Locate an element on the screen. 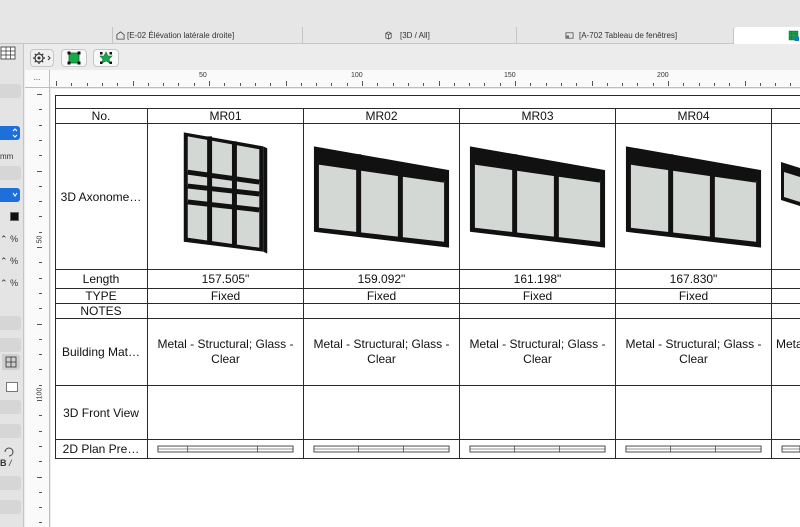 This screenshot has width=800, height=527. color-swatch is located at coordinates (14, 216).